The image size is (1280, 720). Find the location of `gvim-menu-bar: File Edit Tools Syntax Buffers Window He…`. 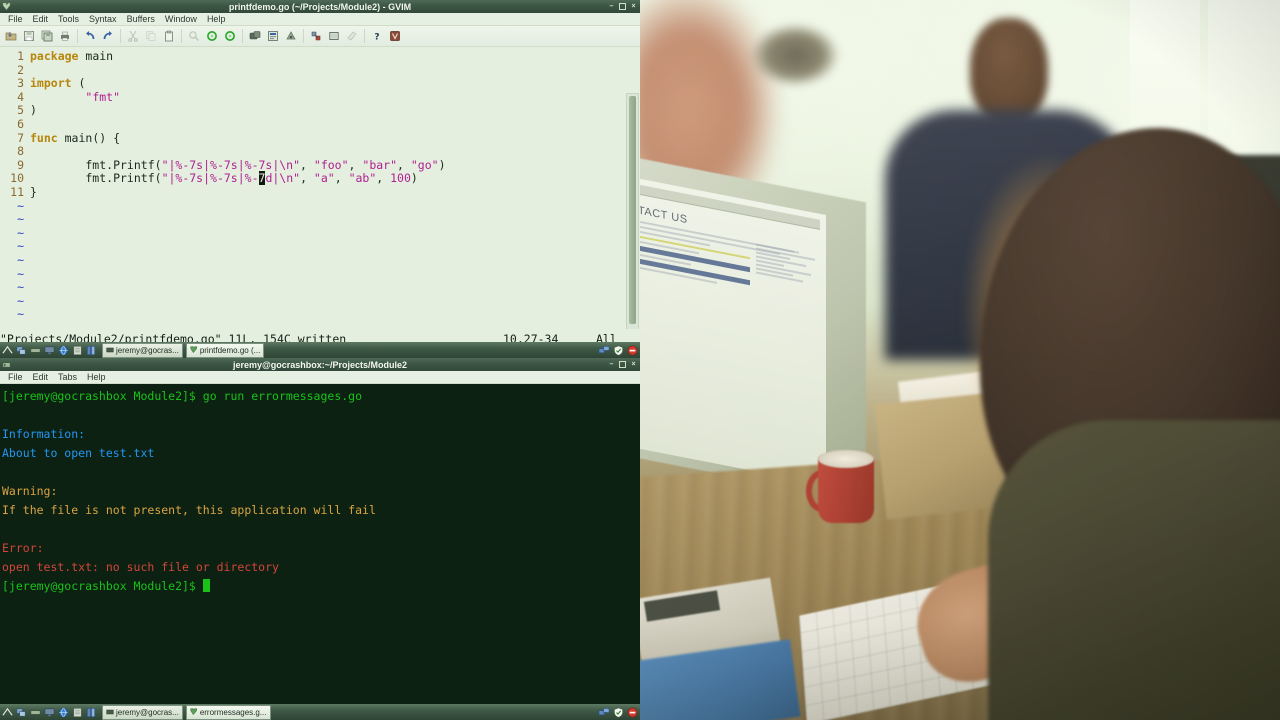

gvim-menu-bar: File Edit Tools Syntax Buffers Window He… is located at coordinates (320, 19).